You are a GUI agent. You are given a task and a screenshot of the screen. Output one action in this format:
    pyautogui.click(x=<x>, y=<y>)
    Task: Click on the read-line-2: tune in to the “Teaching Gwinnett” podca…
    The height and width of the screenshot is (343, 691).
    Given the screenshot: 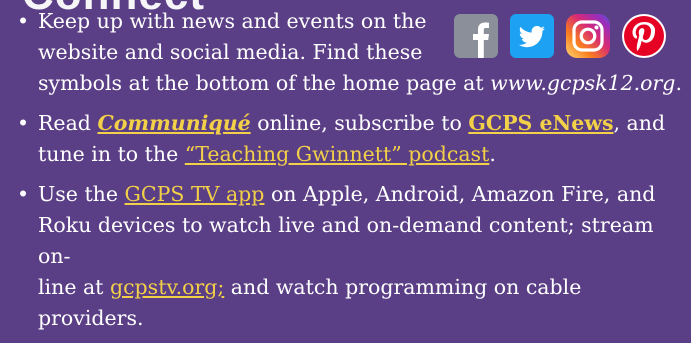 What is the action you would take?
    pyautogui.click(x=361, y=154)
    